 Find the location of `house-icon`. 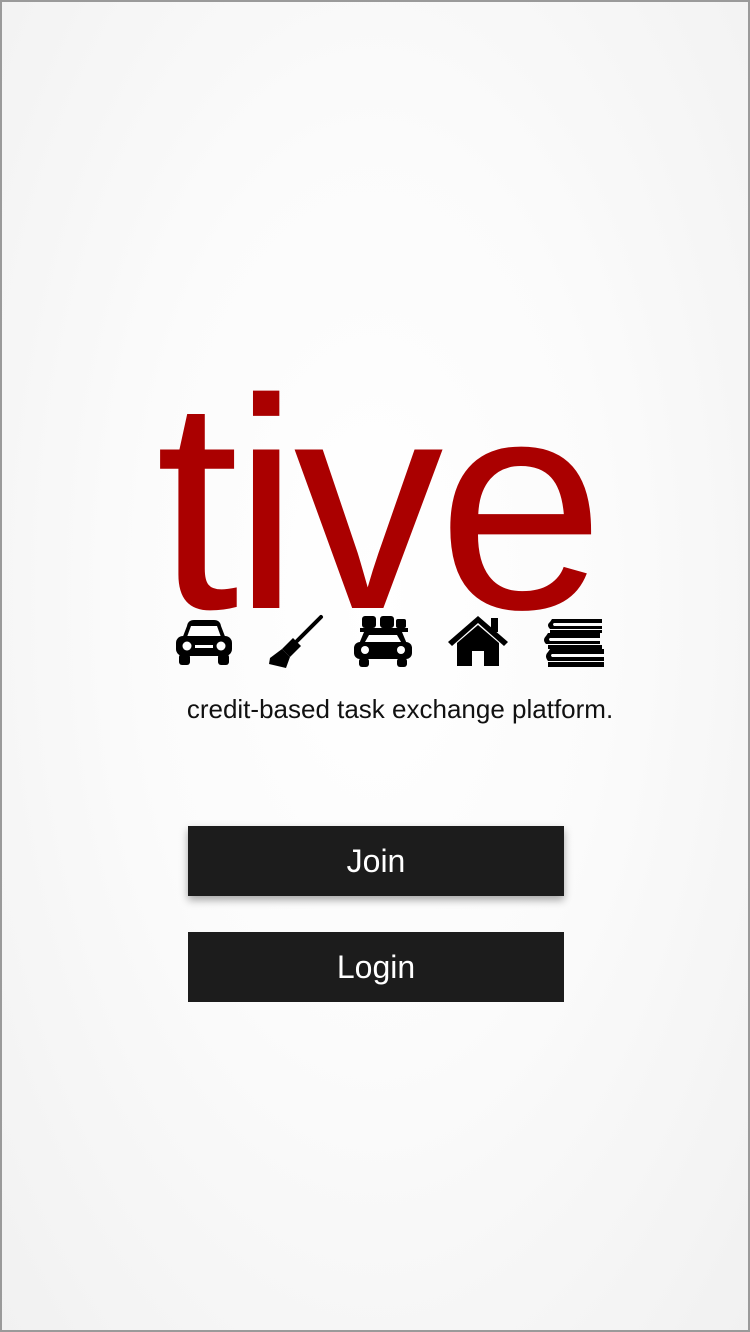

house-icon is located at coordinates (478, 642).